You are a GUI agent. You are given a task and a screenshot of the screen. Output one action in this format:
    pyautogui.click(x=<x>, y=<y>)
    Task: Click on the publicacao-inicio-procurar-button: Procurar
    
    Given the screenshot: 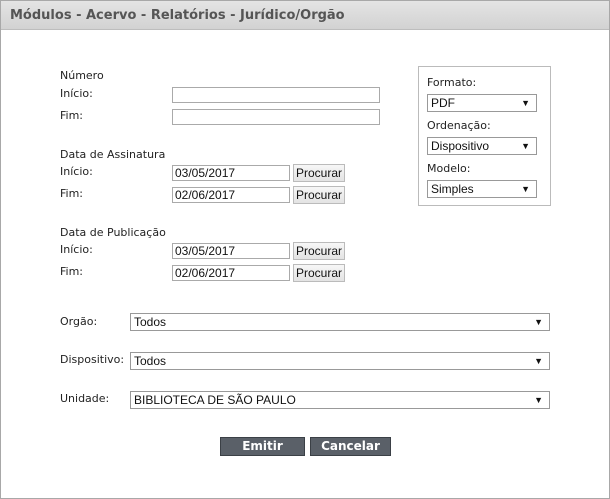 What is the action you would take?
    pyautogui.click(x=319, y=251)
    